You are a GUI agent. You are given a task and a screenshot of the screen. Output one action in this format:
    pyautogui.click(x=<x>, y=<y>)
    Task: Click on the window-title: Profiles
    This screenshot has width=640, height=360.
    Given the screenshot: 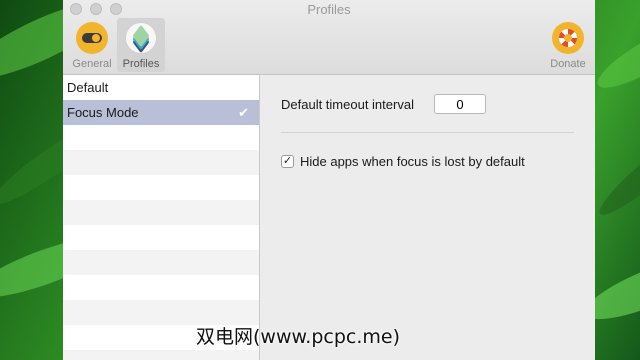 What is the action you would take?
    pyautogui.click(x=329, y=9)
    